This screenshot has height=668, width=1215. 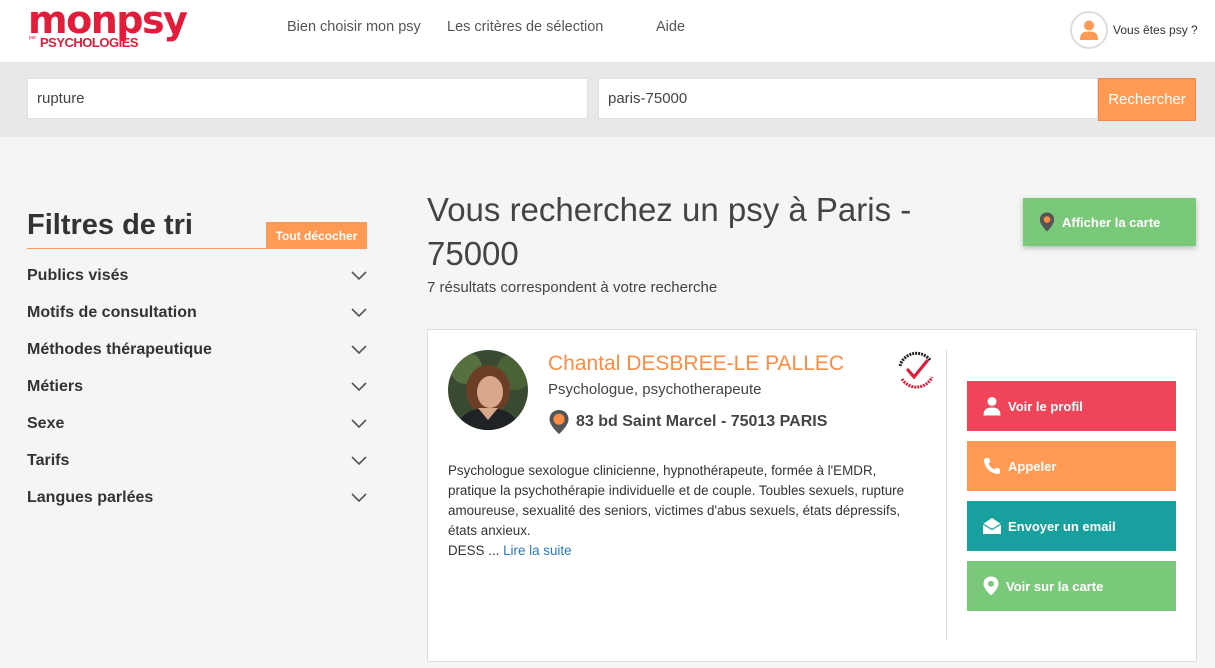 I want to click on search-bar: Rechercher, so click(x=607, y=99).